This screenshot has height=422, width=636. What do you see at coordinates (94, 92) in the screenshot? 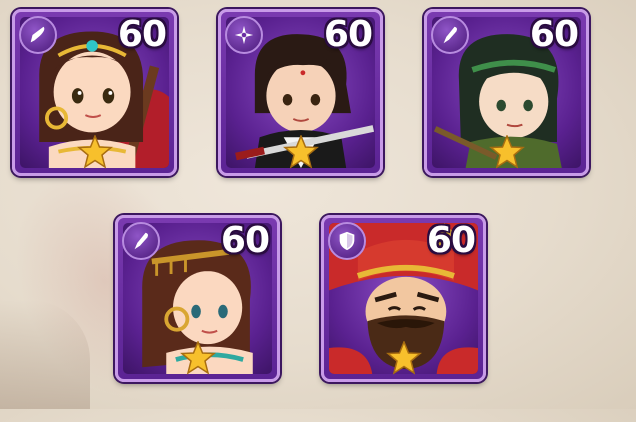
I see `hero-card-1: 60` at bounding box center [94, 92].